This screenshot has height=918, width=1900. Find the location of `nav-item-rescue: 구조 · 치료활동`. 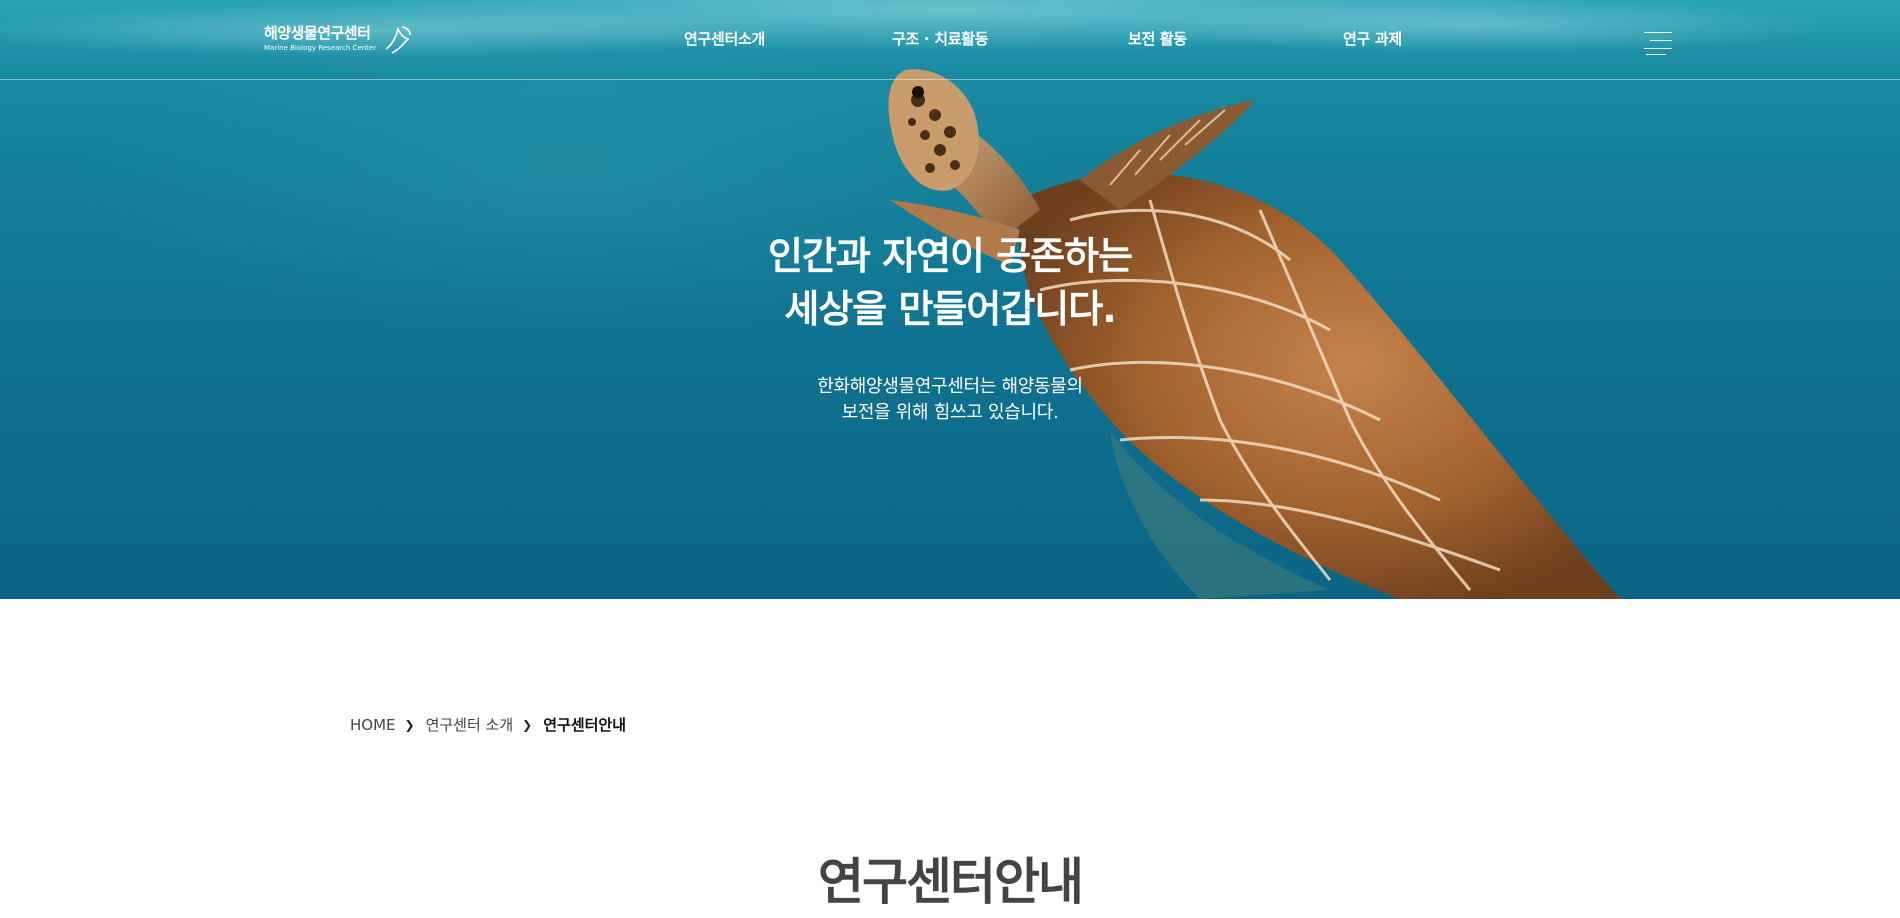

nav-item-rescue: 구조 · 치료활동 is located at coordinates (940, 38).